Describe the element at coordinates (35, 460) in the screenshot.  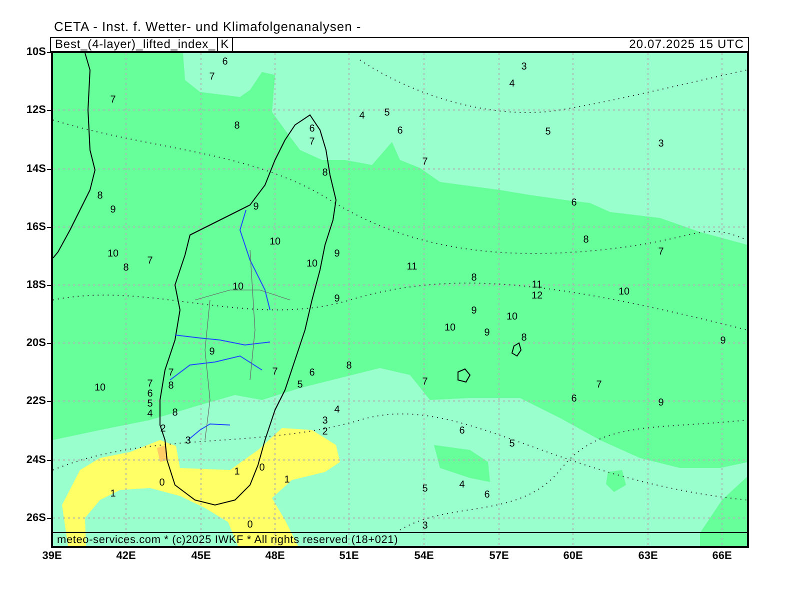
I see `latitude-label: 24S` at that location.